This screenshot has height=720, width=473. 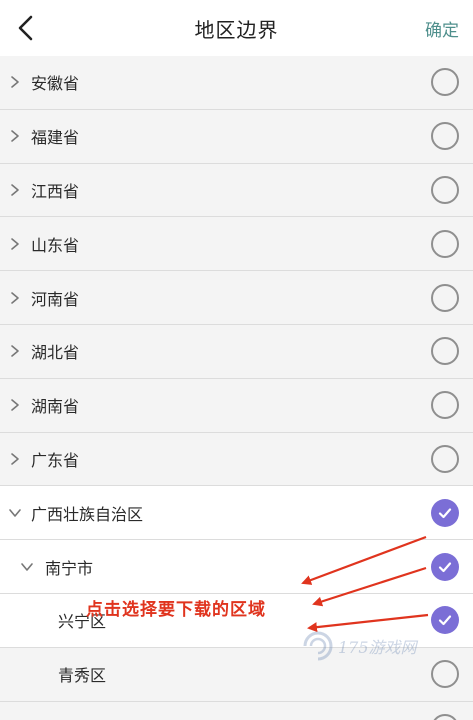 I want to click on region-row: 福建省, so click(x=236, y=136).